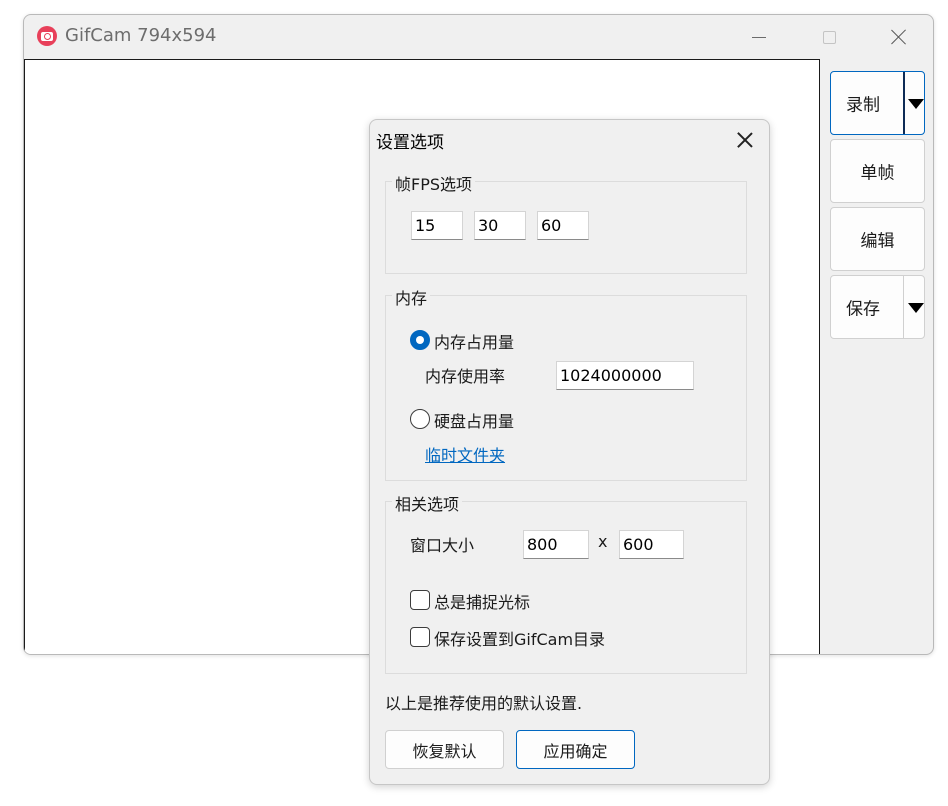 This screenshot has width=948, height=806. Describe the element at coordinates (444, 749) in the screenshot. I see `restore-defaults-button: 恢复默认` at that location.